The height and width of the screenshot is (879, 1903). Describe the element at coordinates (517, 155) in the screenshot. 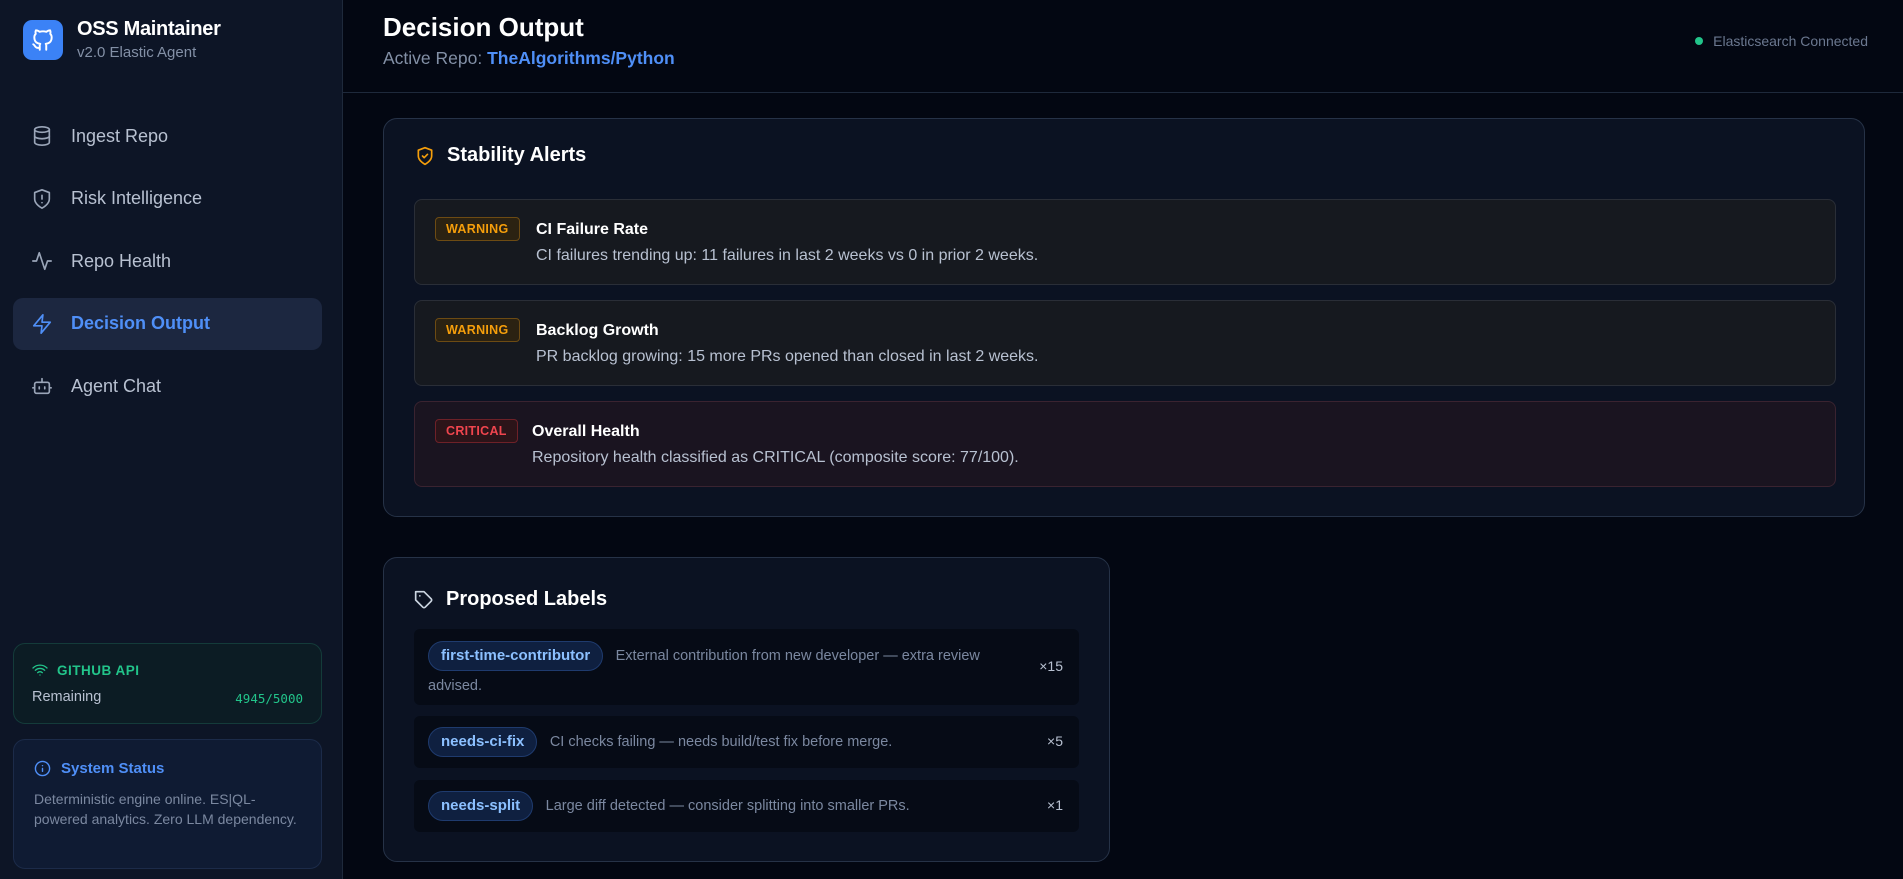

I see `panel-title-text: Stability Alerts` at that location.